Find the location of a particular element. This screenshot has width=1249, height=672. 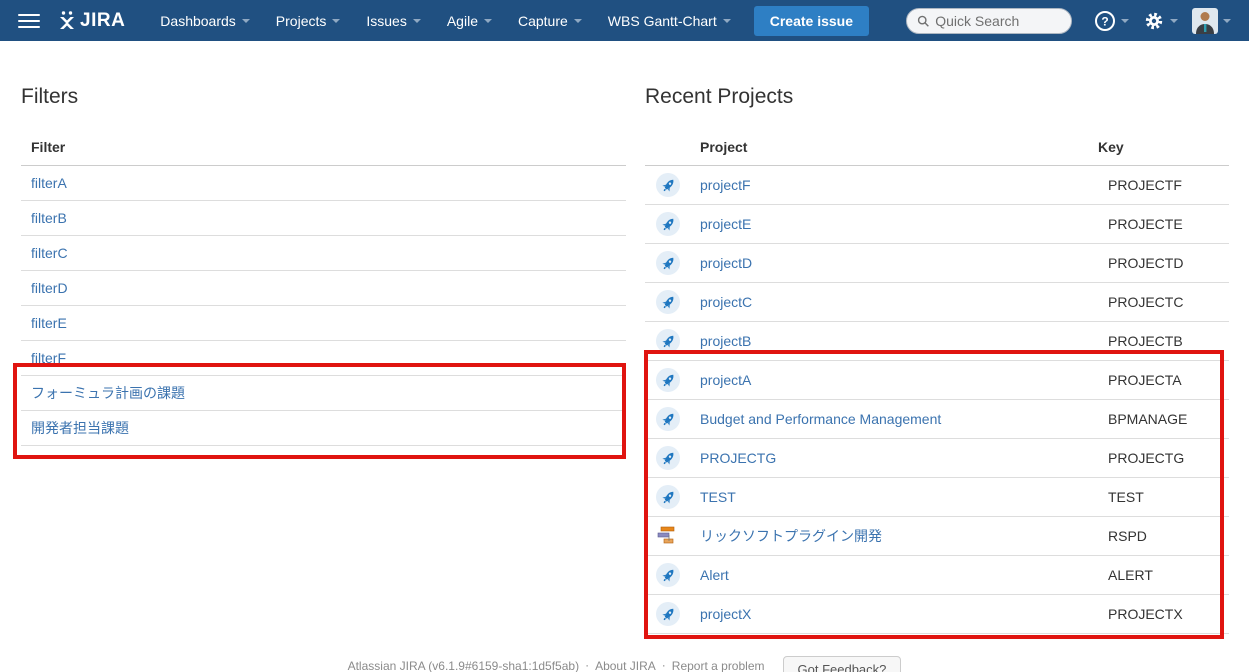

project-table-row: projectA PROJECTA is located at coordinates (937, 380).